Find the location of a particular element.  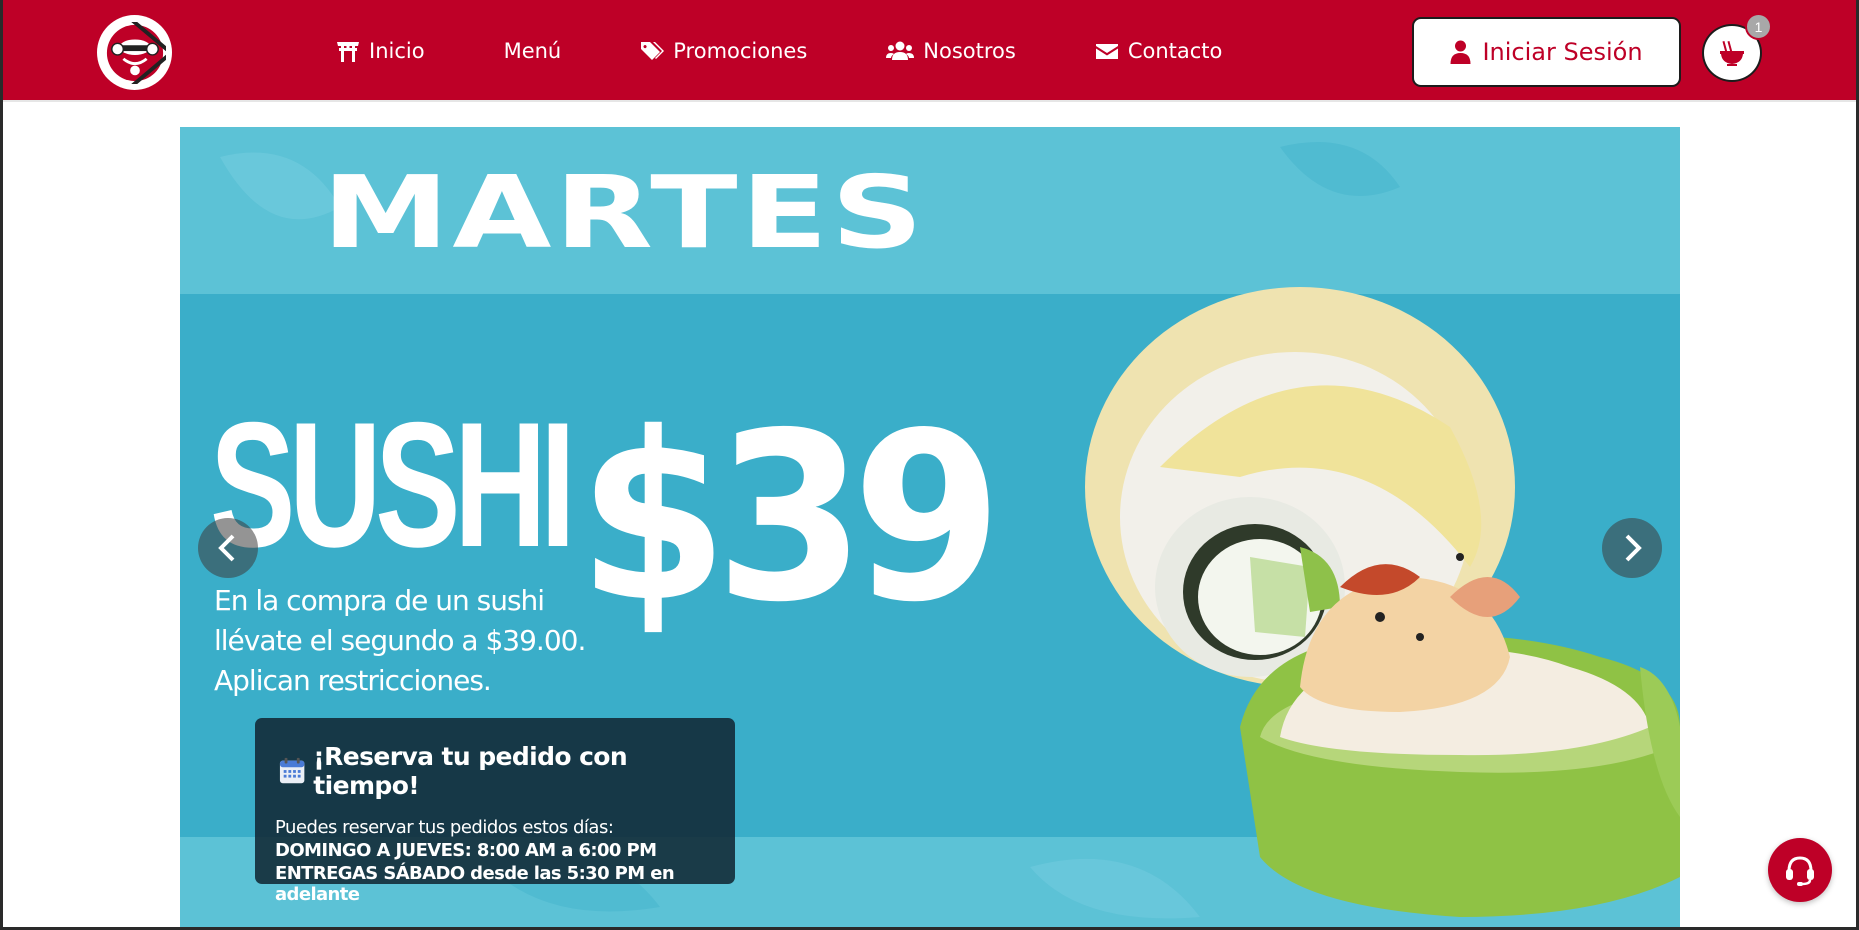

tags-icon is located at coordinates (653, 51).